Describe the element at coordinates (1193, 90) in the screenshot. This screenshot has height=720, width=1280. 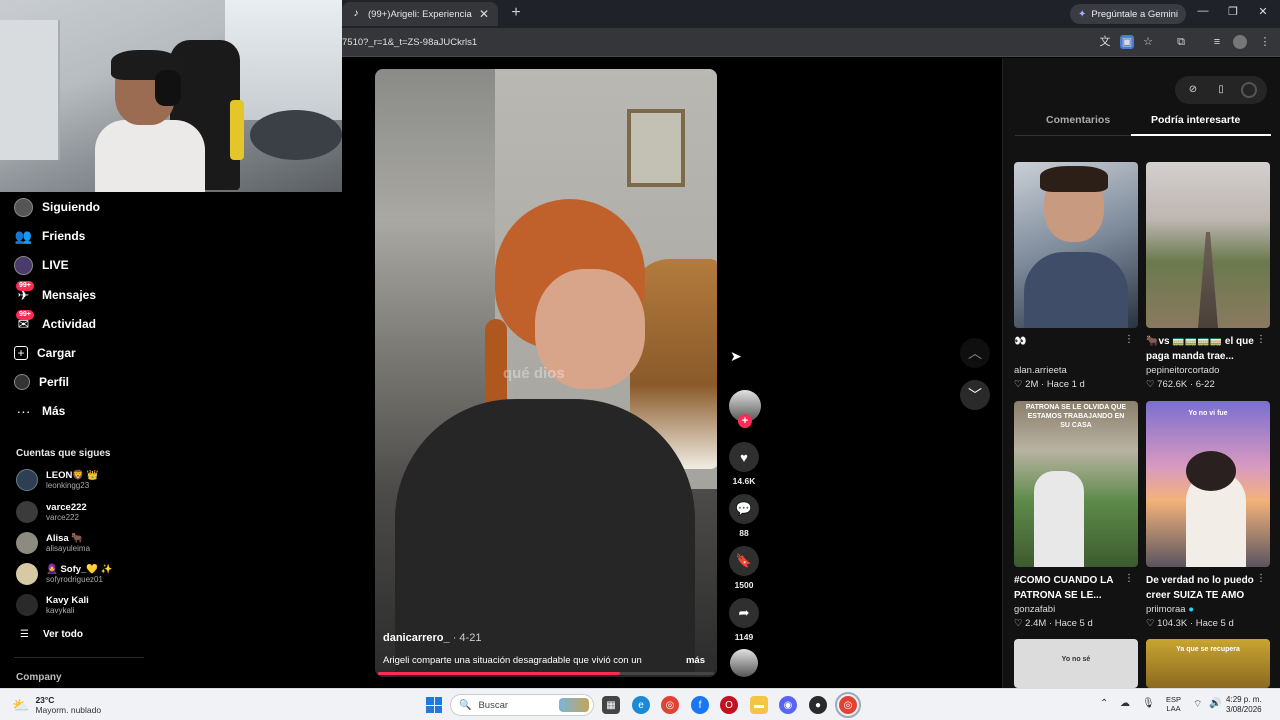
I see `compass-icon: ⊘` at that location.